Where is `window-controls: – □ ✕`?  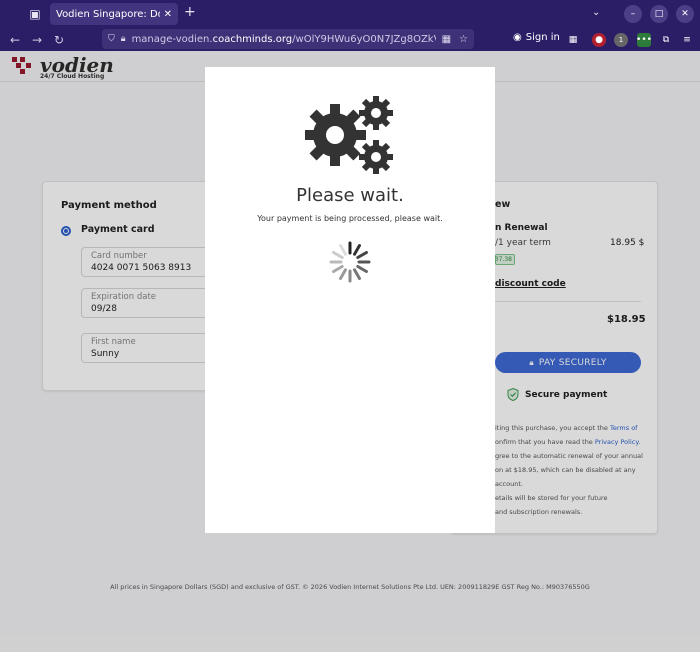
window-controls: – □ ✕ is located at coordinates (659, 14).